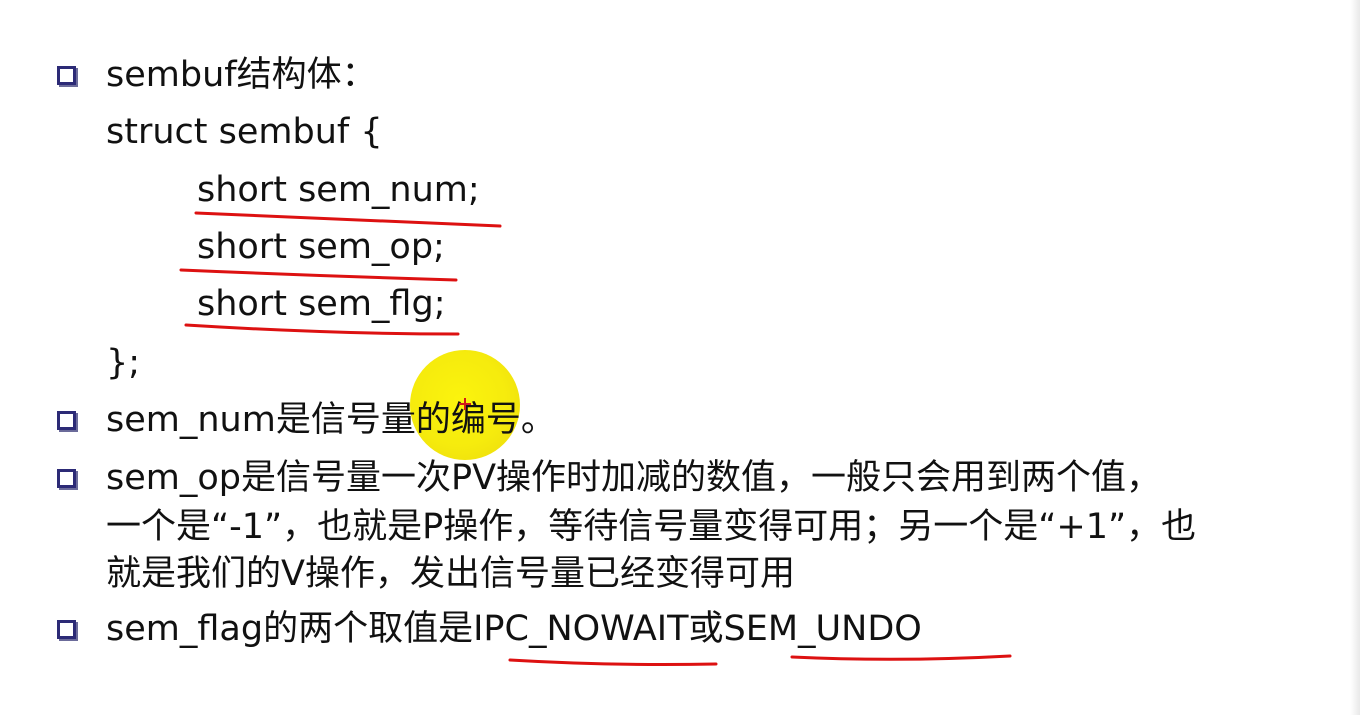 The image size is (1360, 715). What do you see at coordinates (322, 329) in the screenshot?
I see `underline-sem-flg` at bounding box center [322, 329].